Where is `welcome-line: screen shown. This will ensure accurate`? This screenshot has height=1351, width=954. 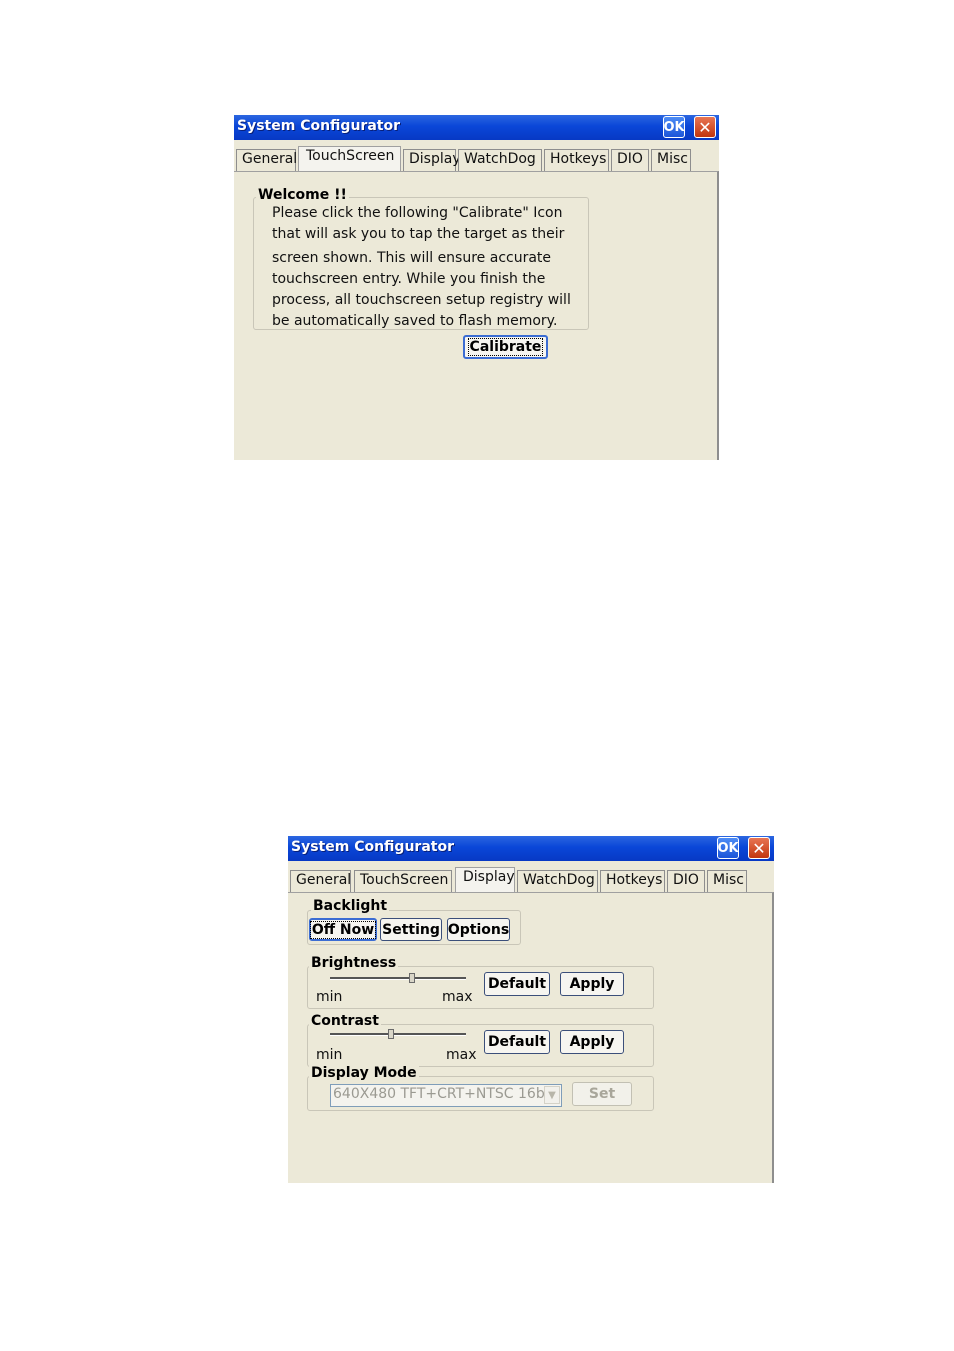 welcome-line: screen shown. This will ensure accurate is located at coordinates (412, 258).